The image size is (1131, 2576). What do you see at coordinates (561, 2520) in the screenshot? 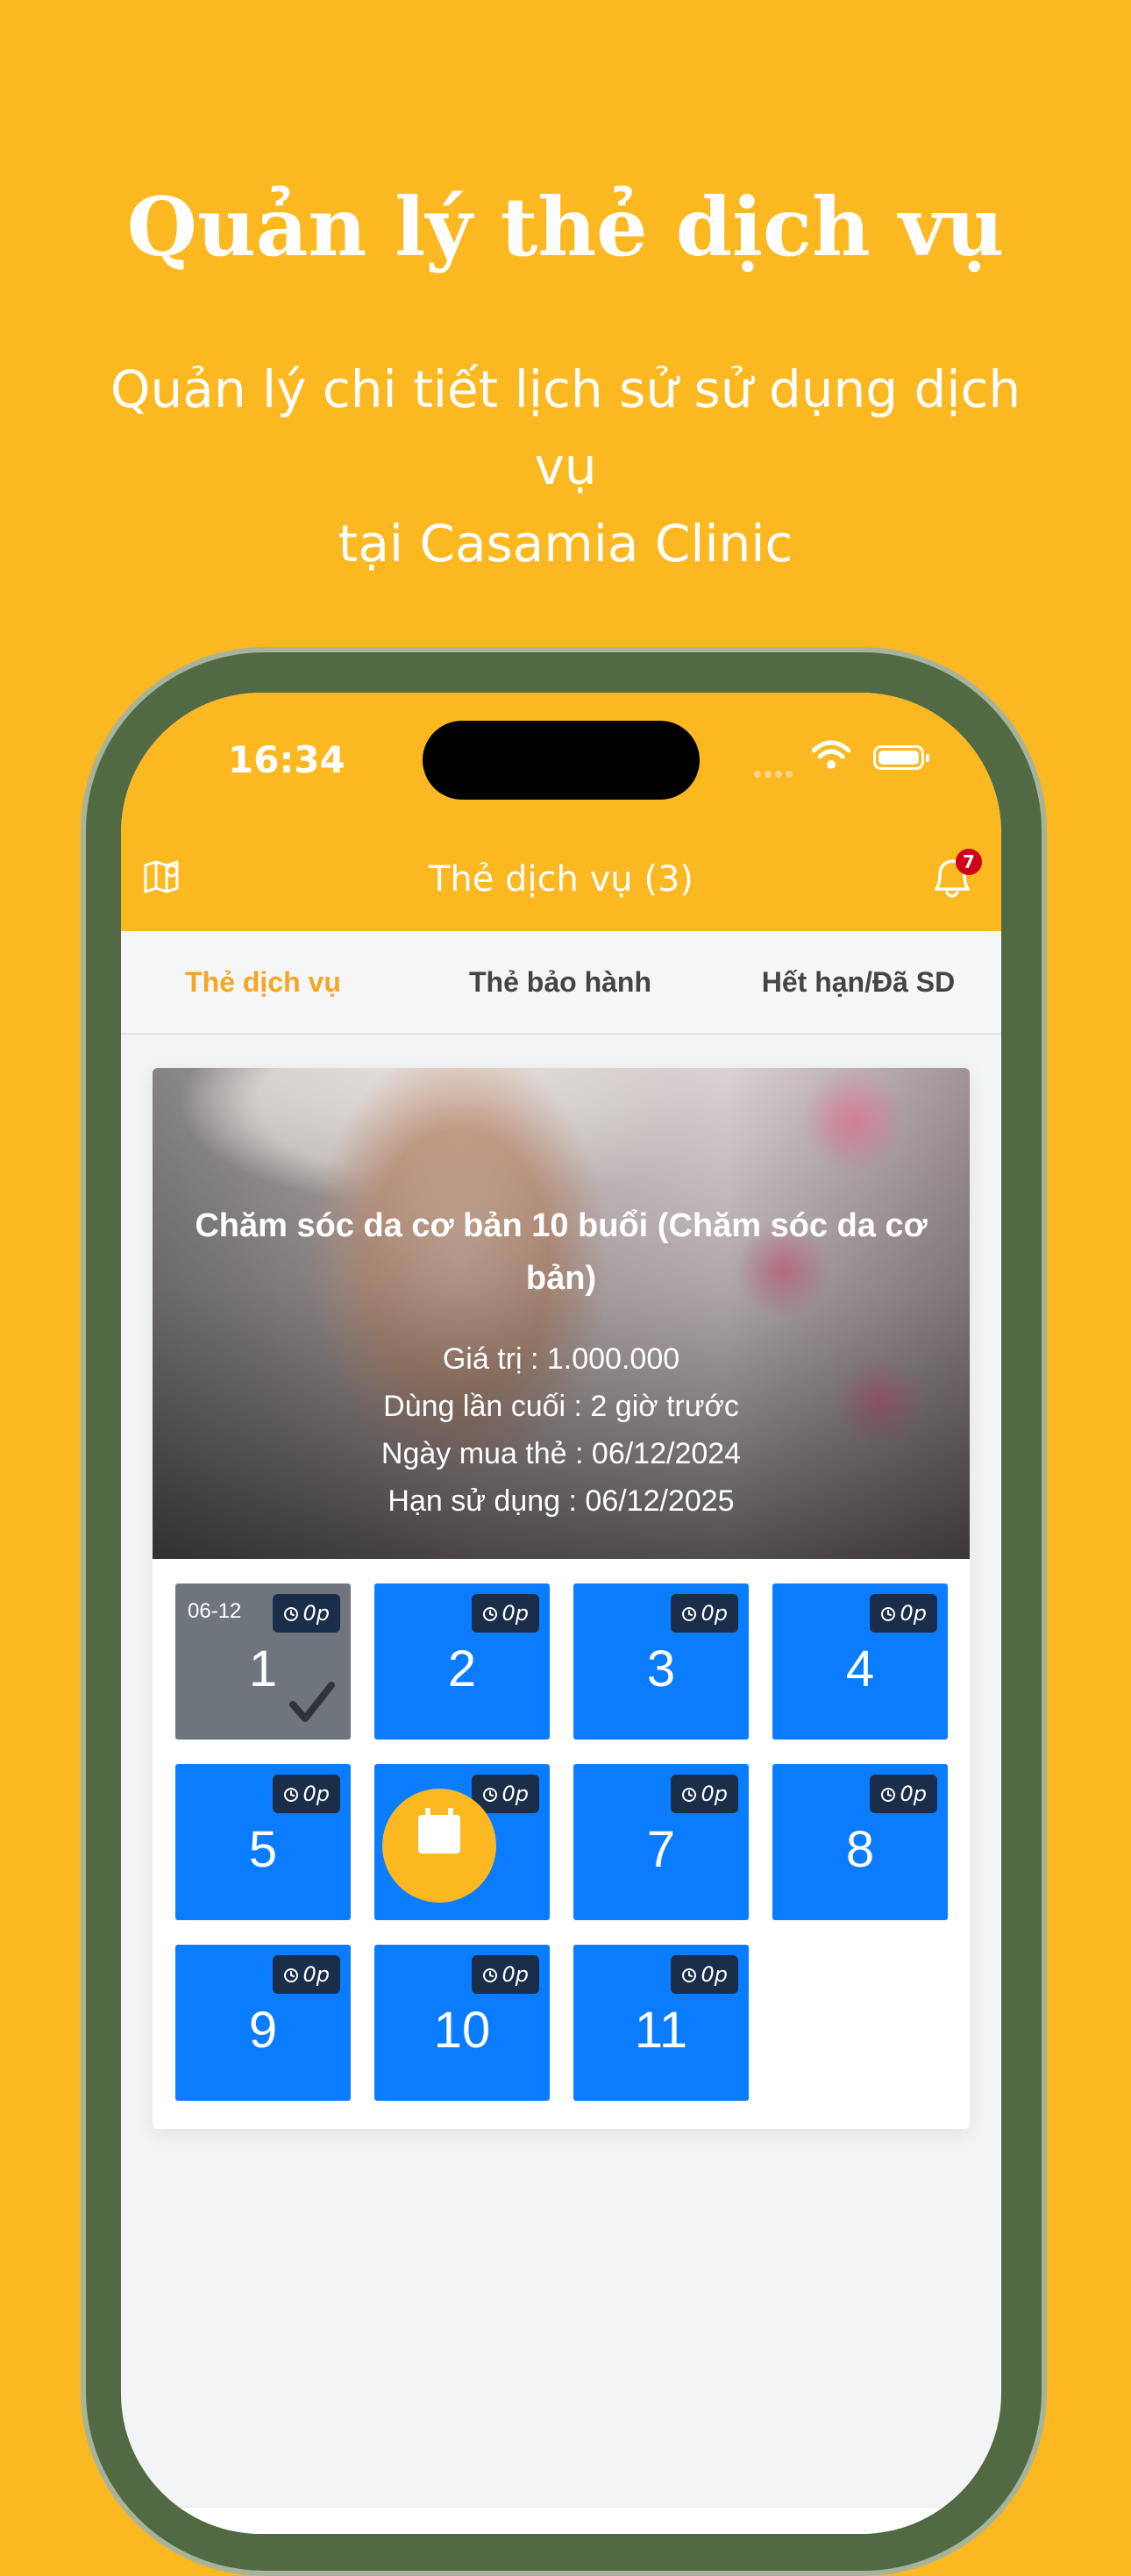
I see `bottom-tab-bar` at bounding box center [561, 2520].